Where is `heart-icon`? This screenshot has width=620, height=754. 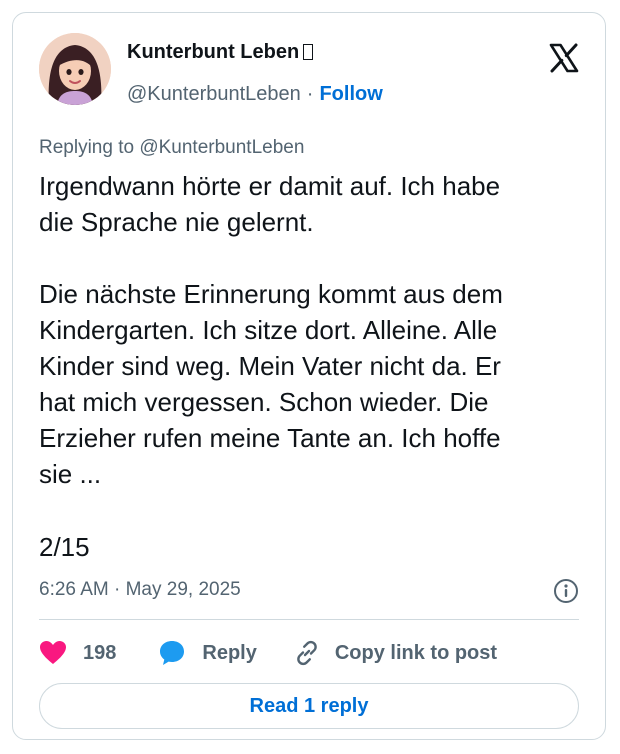
heart-icon is located at coordinates (53, 652).